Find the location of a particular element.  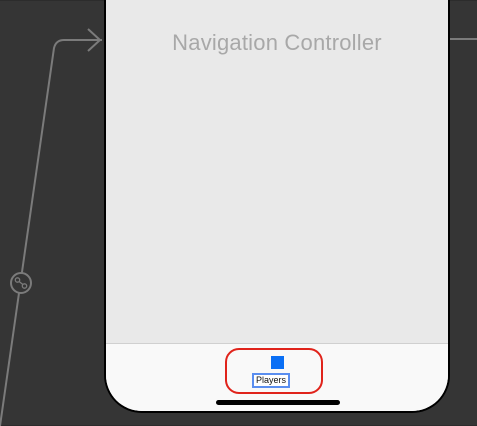

scene-title: Navigation Controller is located at coordinates (277, 42).